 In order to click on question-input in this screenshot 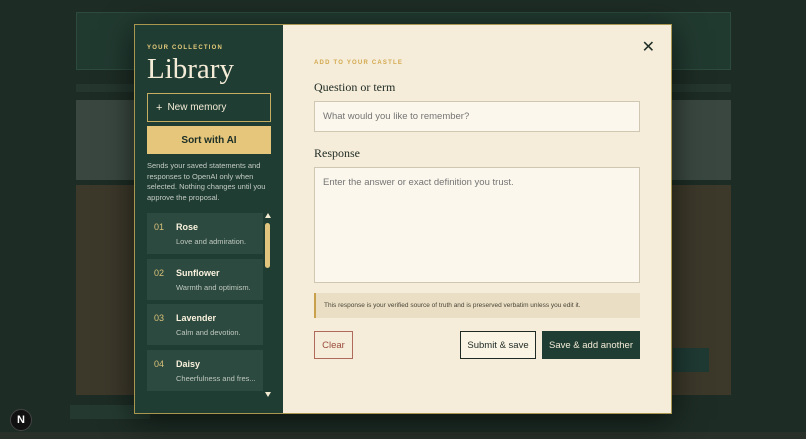, I will do `click(477, 116)`.